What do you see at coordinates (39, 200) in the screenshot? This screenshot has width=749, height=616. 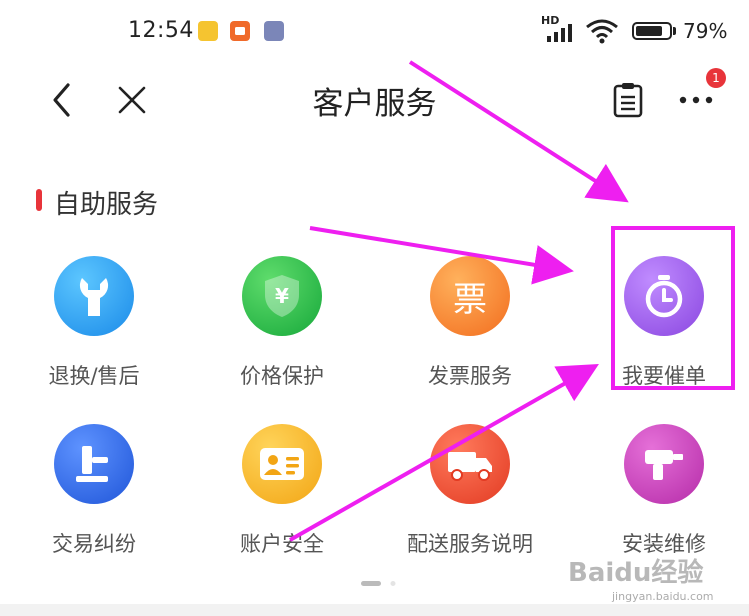 I see `section-accent-bar` at bounding box center [39, 200].